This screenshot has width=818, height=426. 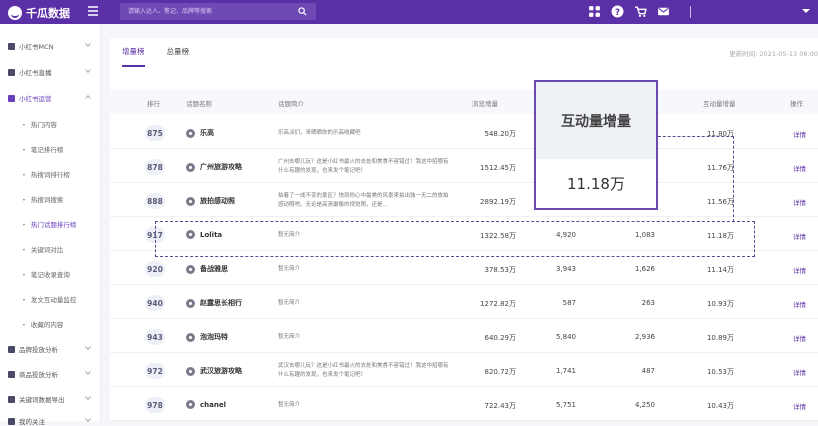 I want to click on divider, so click(x=690, y=11).